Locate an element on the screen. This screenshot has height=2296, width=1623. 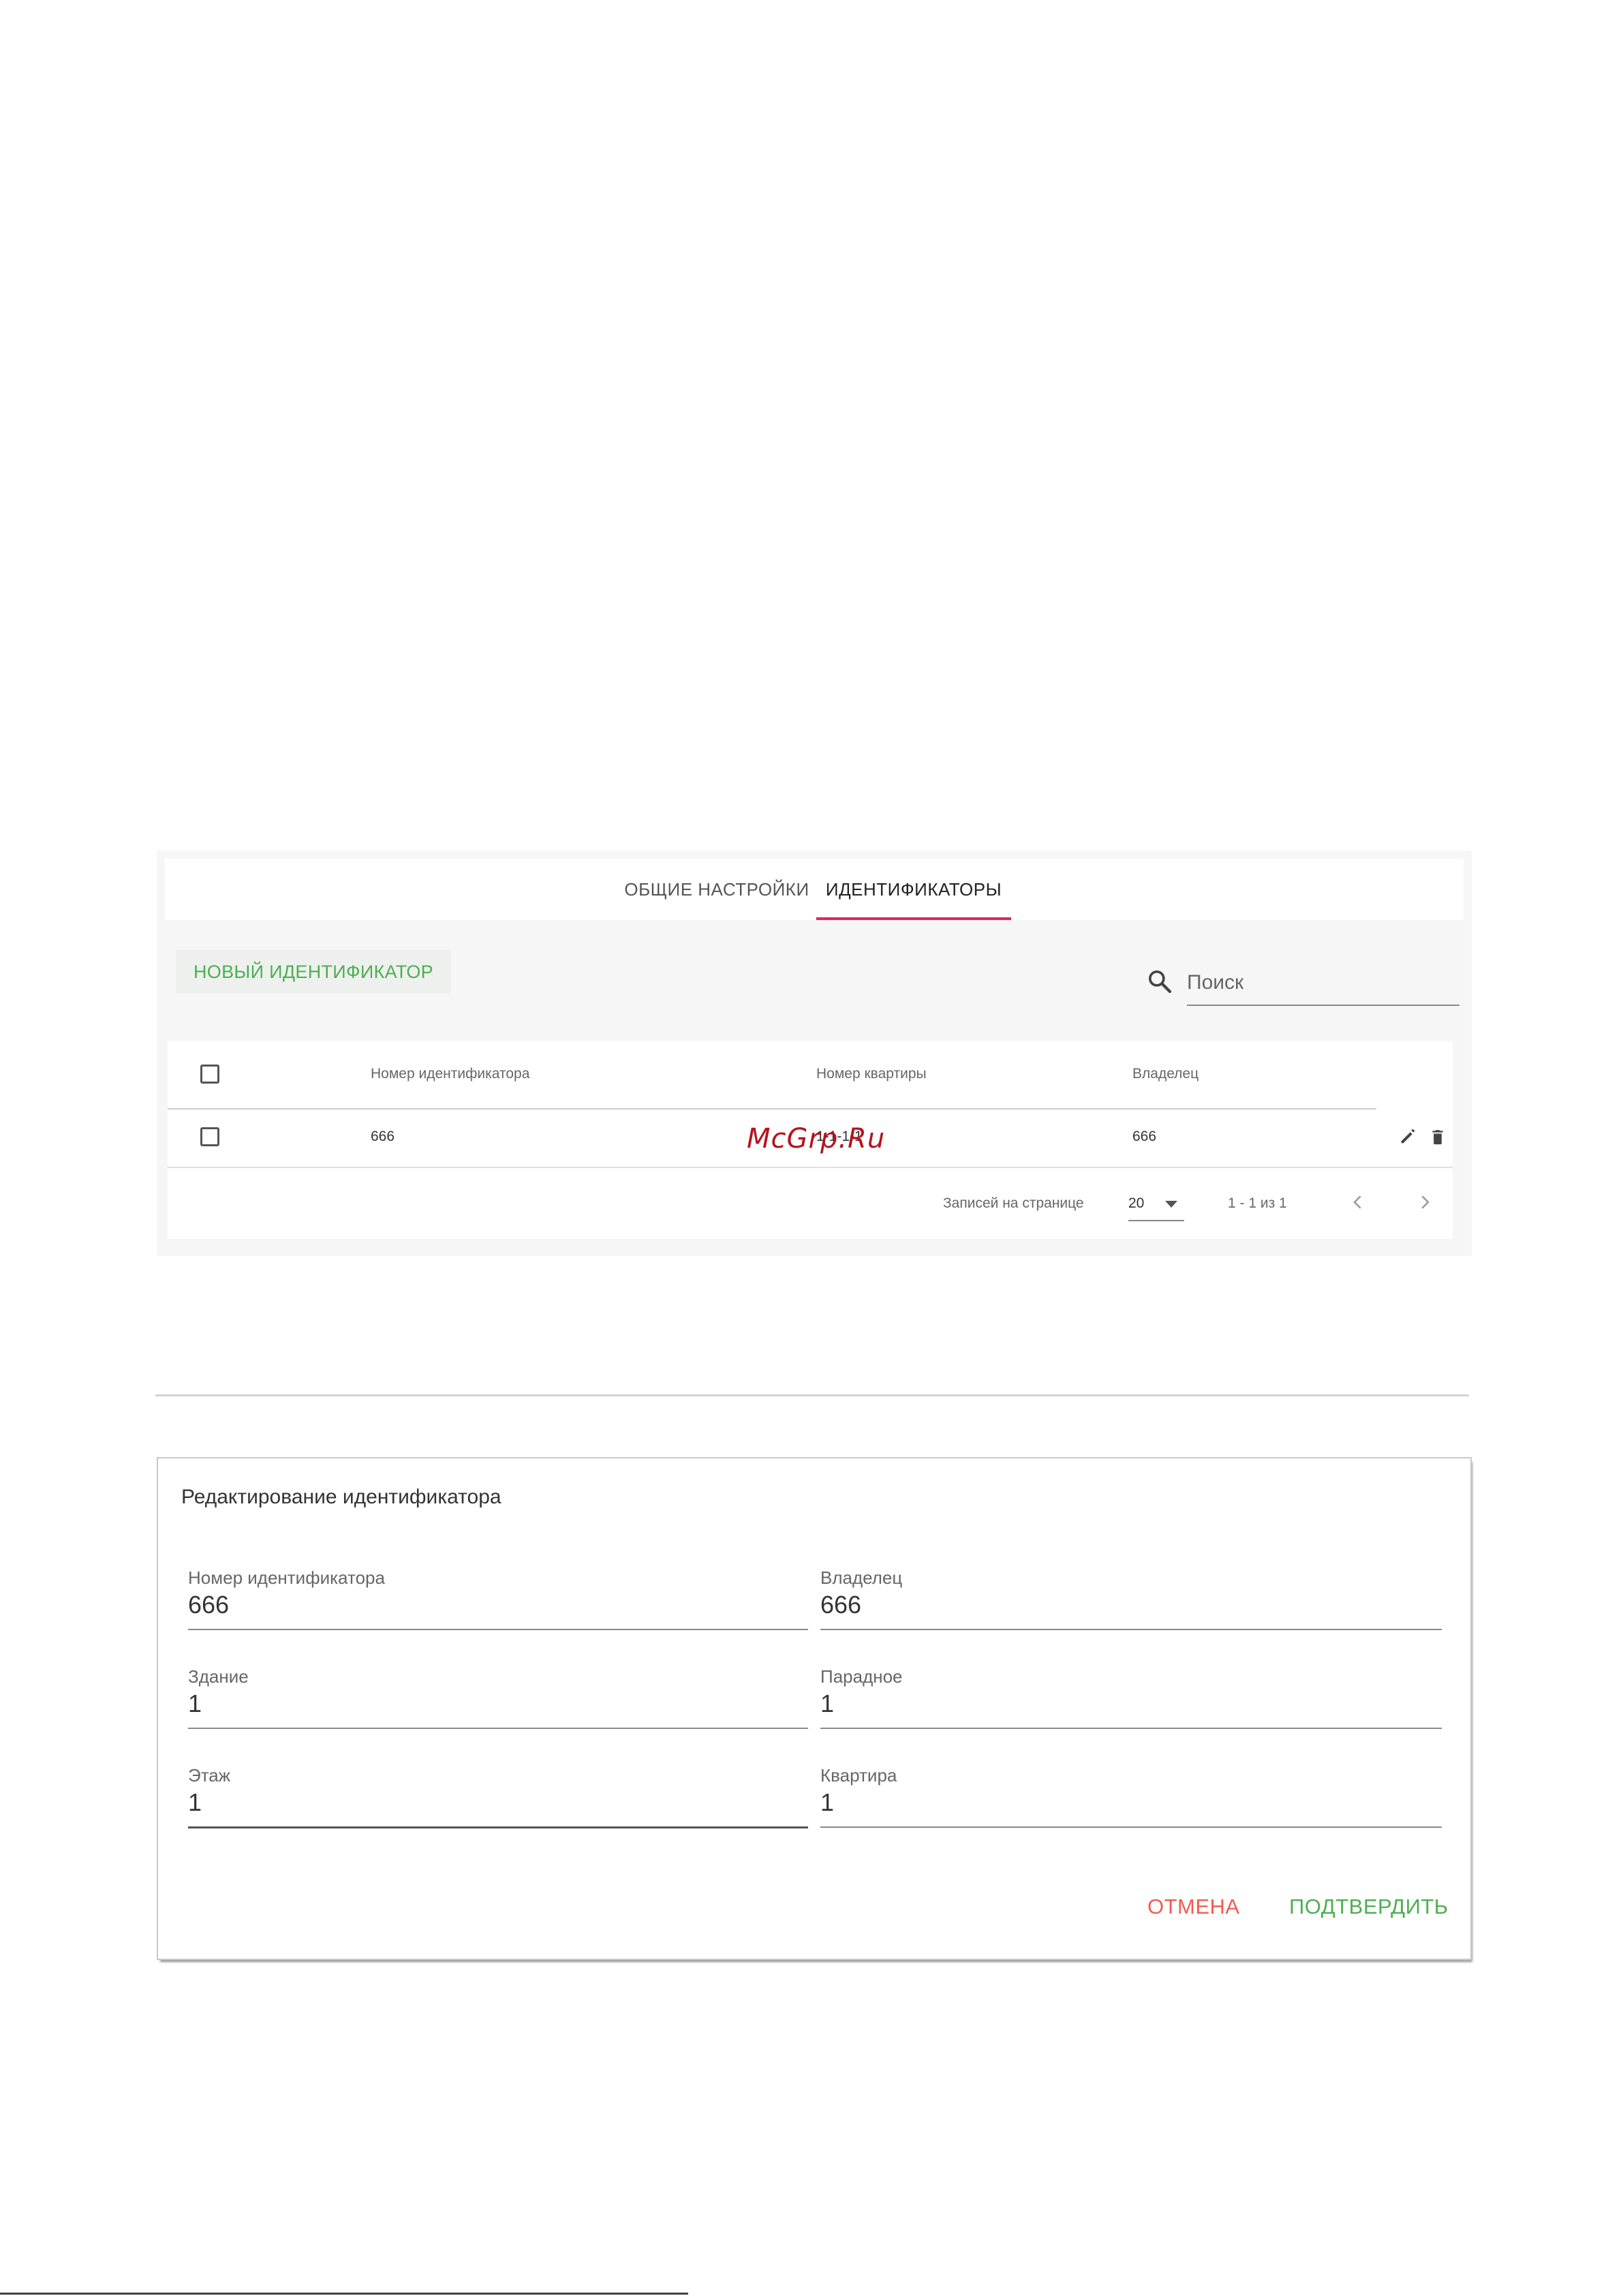
tab-identifiers: ИДЕНТИФИКАТОРЫ is located at coordinates (913, 890).